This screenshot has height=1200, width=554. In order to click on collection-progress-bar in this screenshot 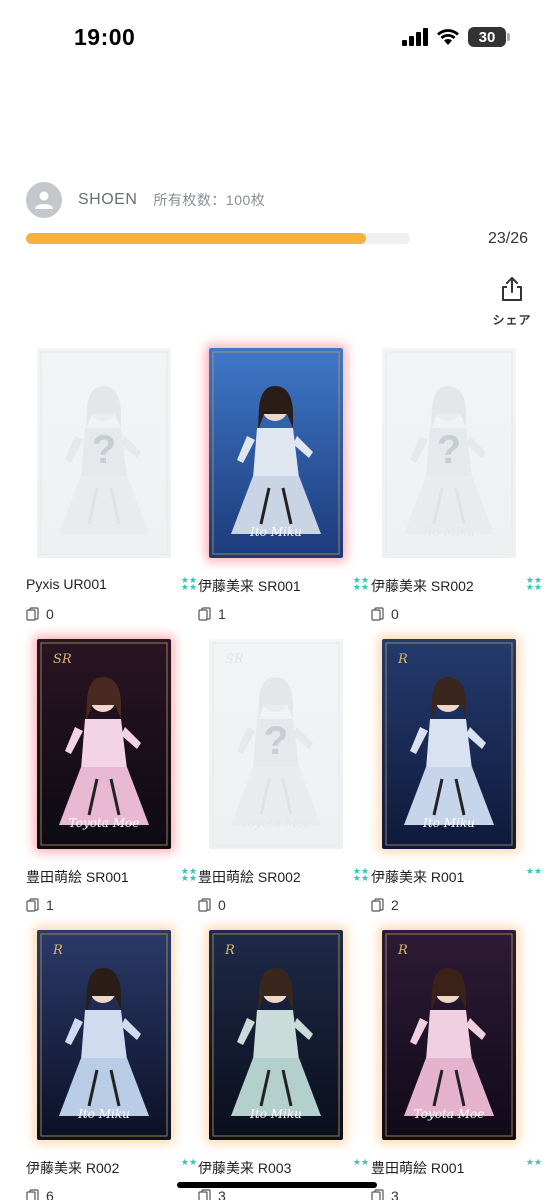, I will do `click(218, 238)`.